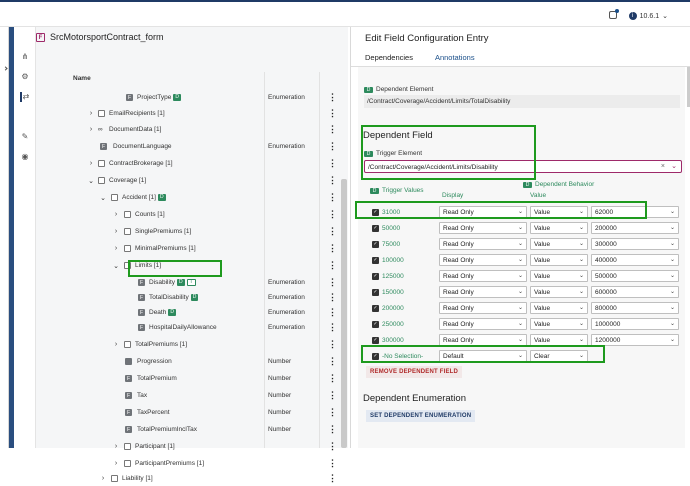 The image size is (690, 486). I want to click on tree-row: F DocumentLanguage Enumeration ⋮, so click(192, 146).